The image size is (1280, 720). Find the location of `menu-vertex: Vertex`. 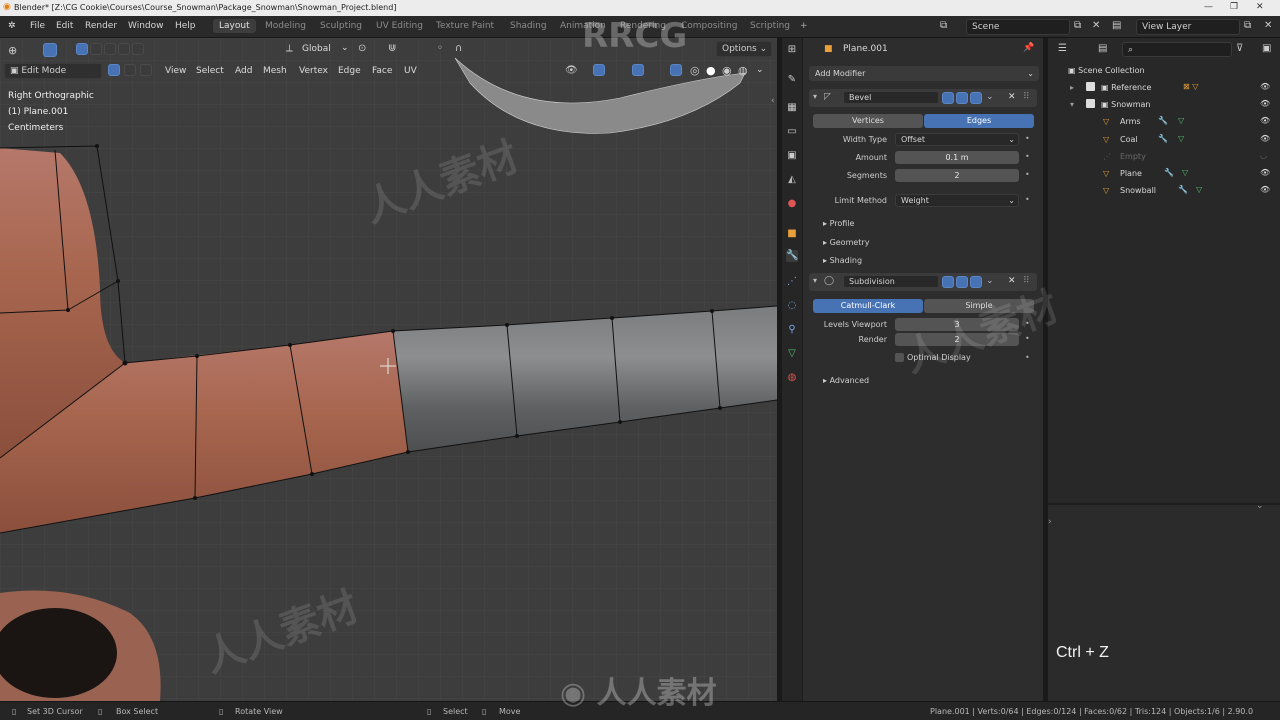

menu-vertex: Vertex is located at coordinates (313, 71).